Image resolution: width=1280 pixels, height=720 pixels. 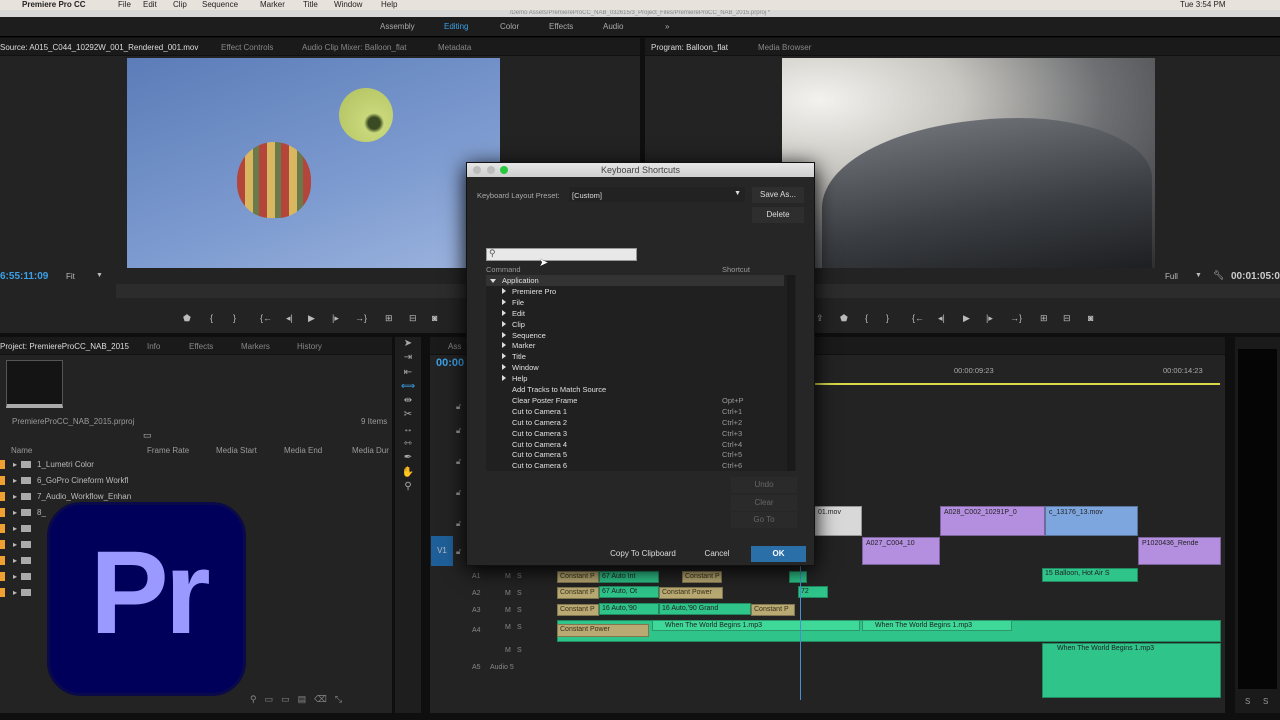 What do you see at coordinates (247, 47) in the screenshot?
I see `tab-effect-controls: Effect Controls` at bounding box center [247, 47].